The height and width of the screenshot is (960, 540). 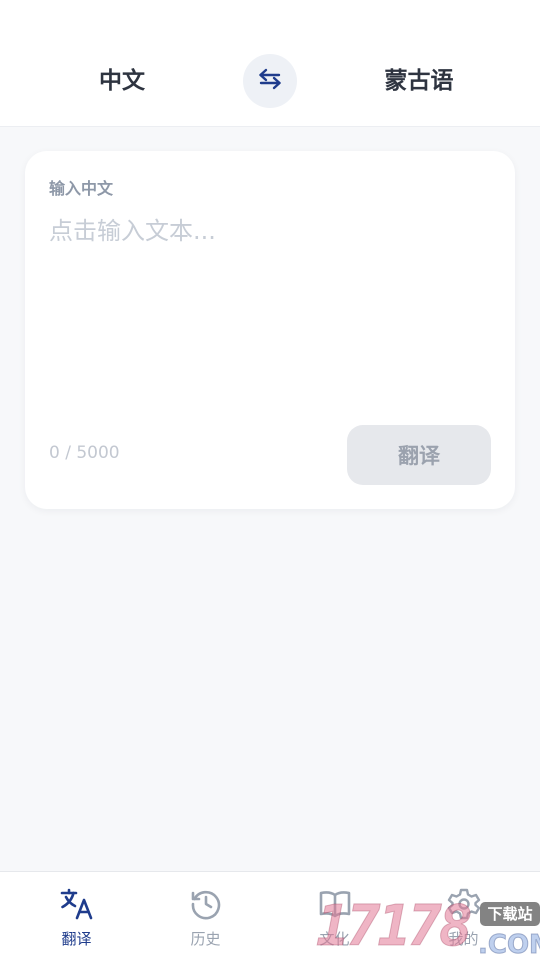 What do you see at coordinates (84, 453) in the screenshot?
I see `character-counter: 0 / 5000` at bounding box center [84, 453].